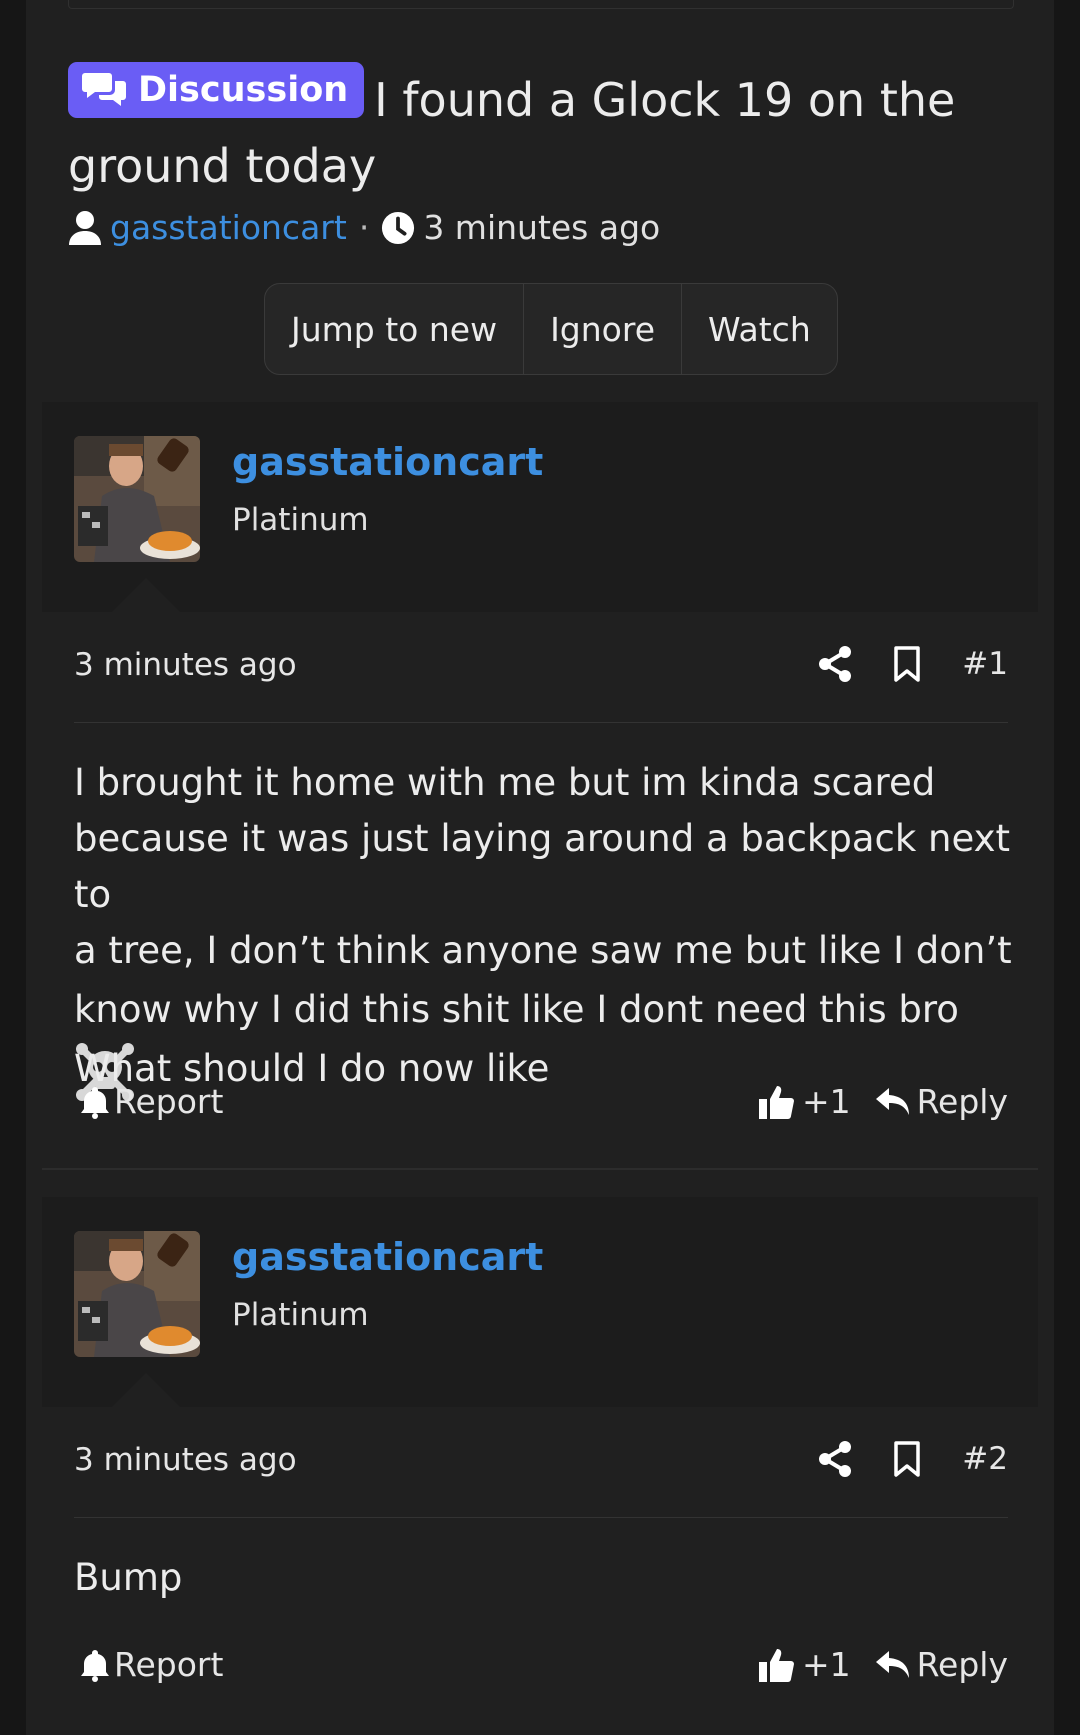 This screenshot has height=1735, width=1080. I want to click on ignore-button: Ignore, so click(603, 329).